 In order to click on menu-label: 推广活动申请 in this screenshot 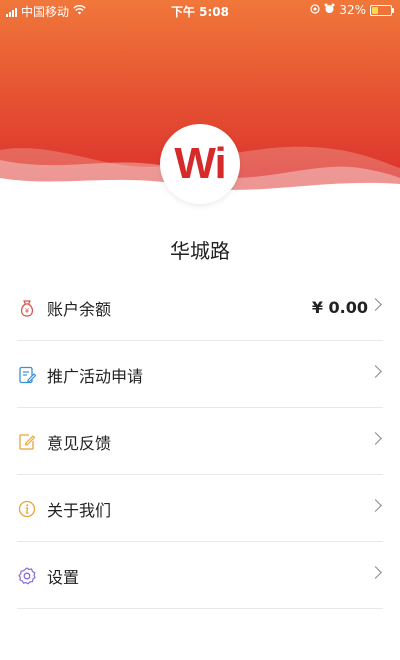, I will do `click(95, 376)`.